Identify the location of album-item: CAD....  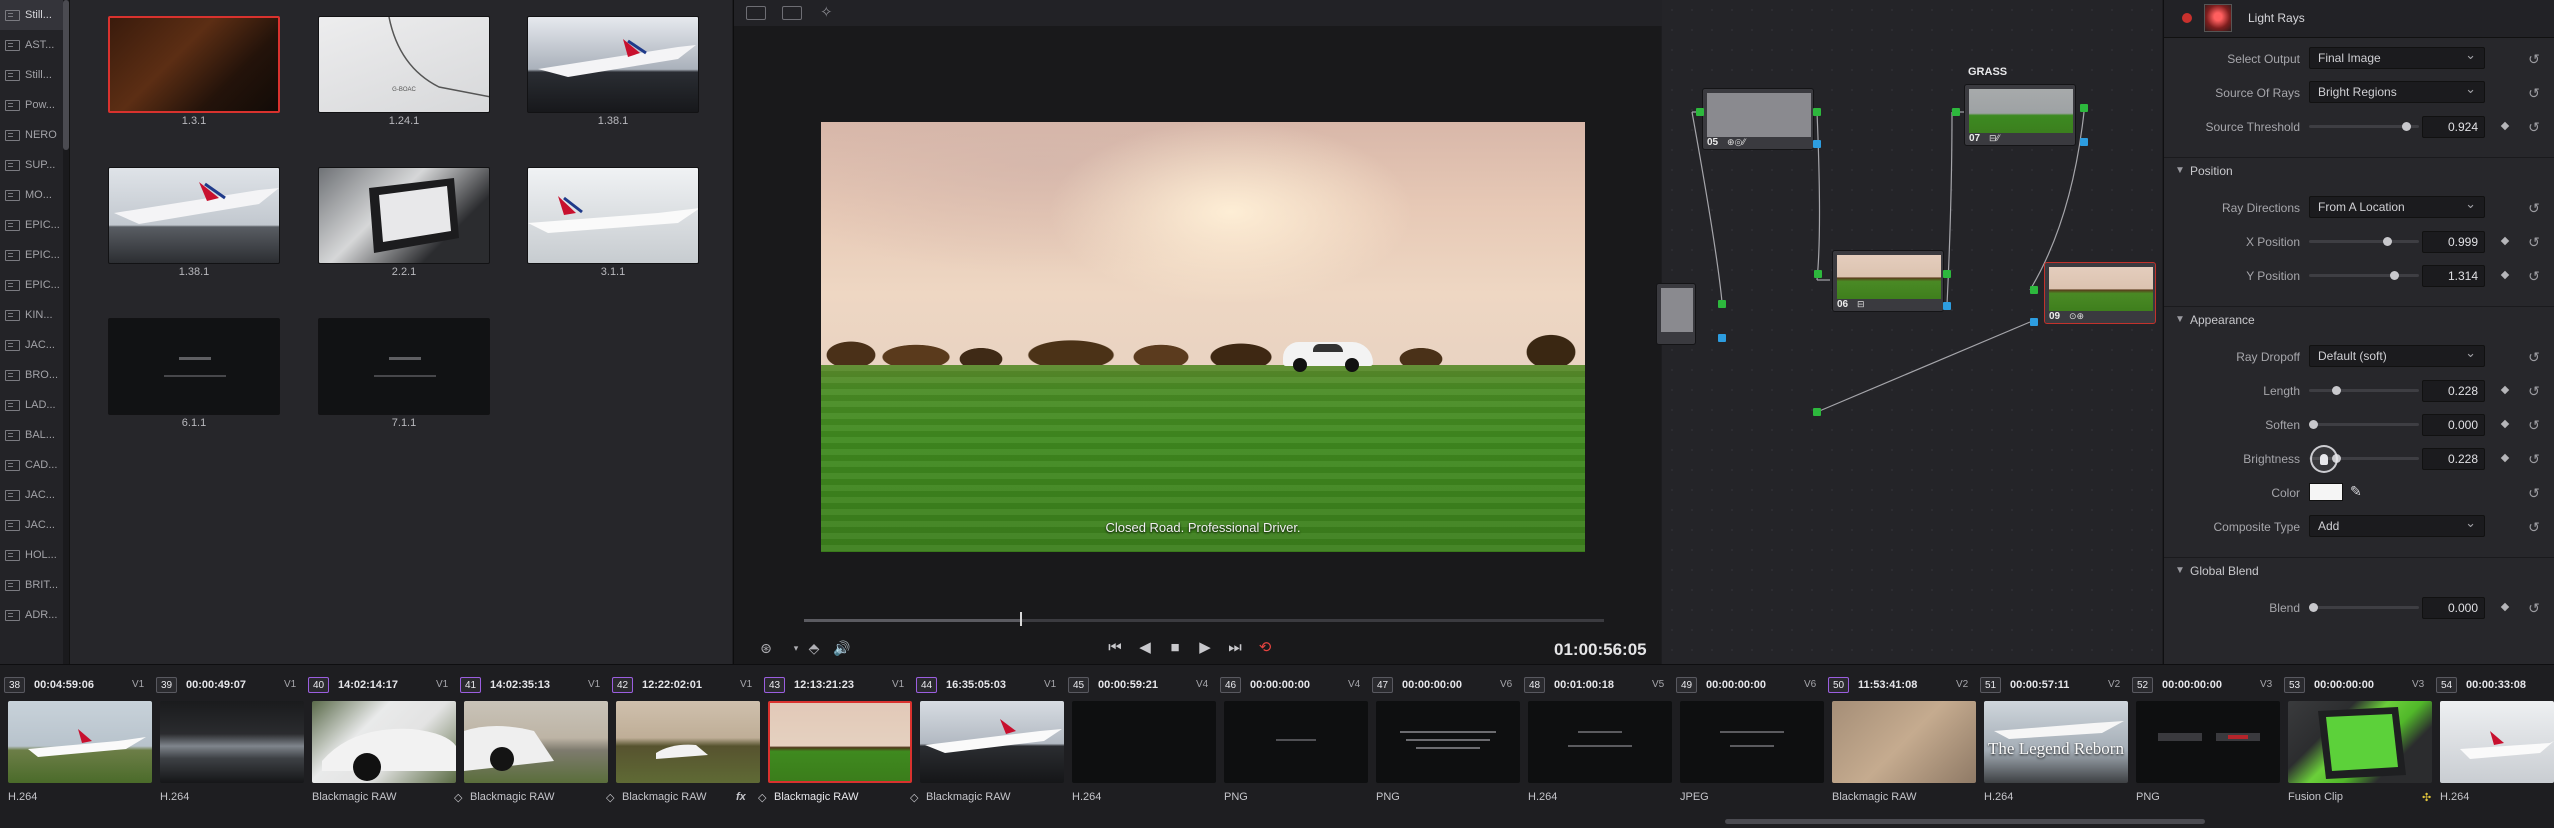
(34, 465).